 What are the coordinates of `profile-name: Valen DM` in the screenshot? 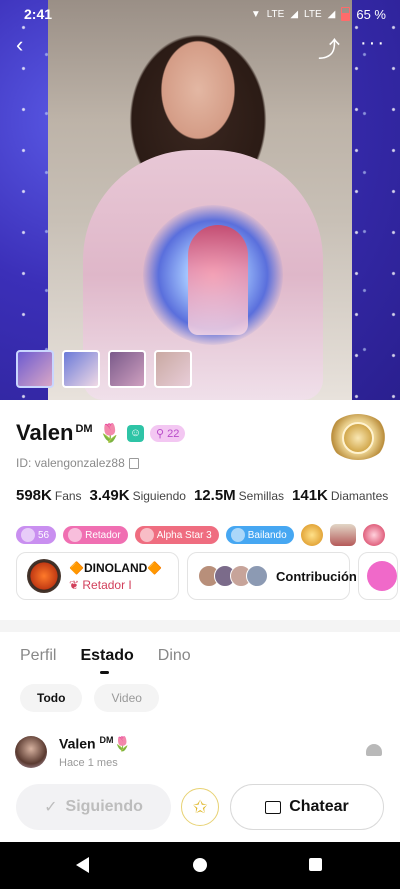 It's located at (54, 432).